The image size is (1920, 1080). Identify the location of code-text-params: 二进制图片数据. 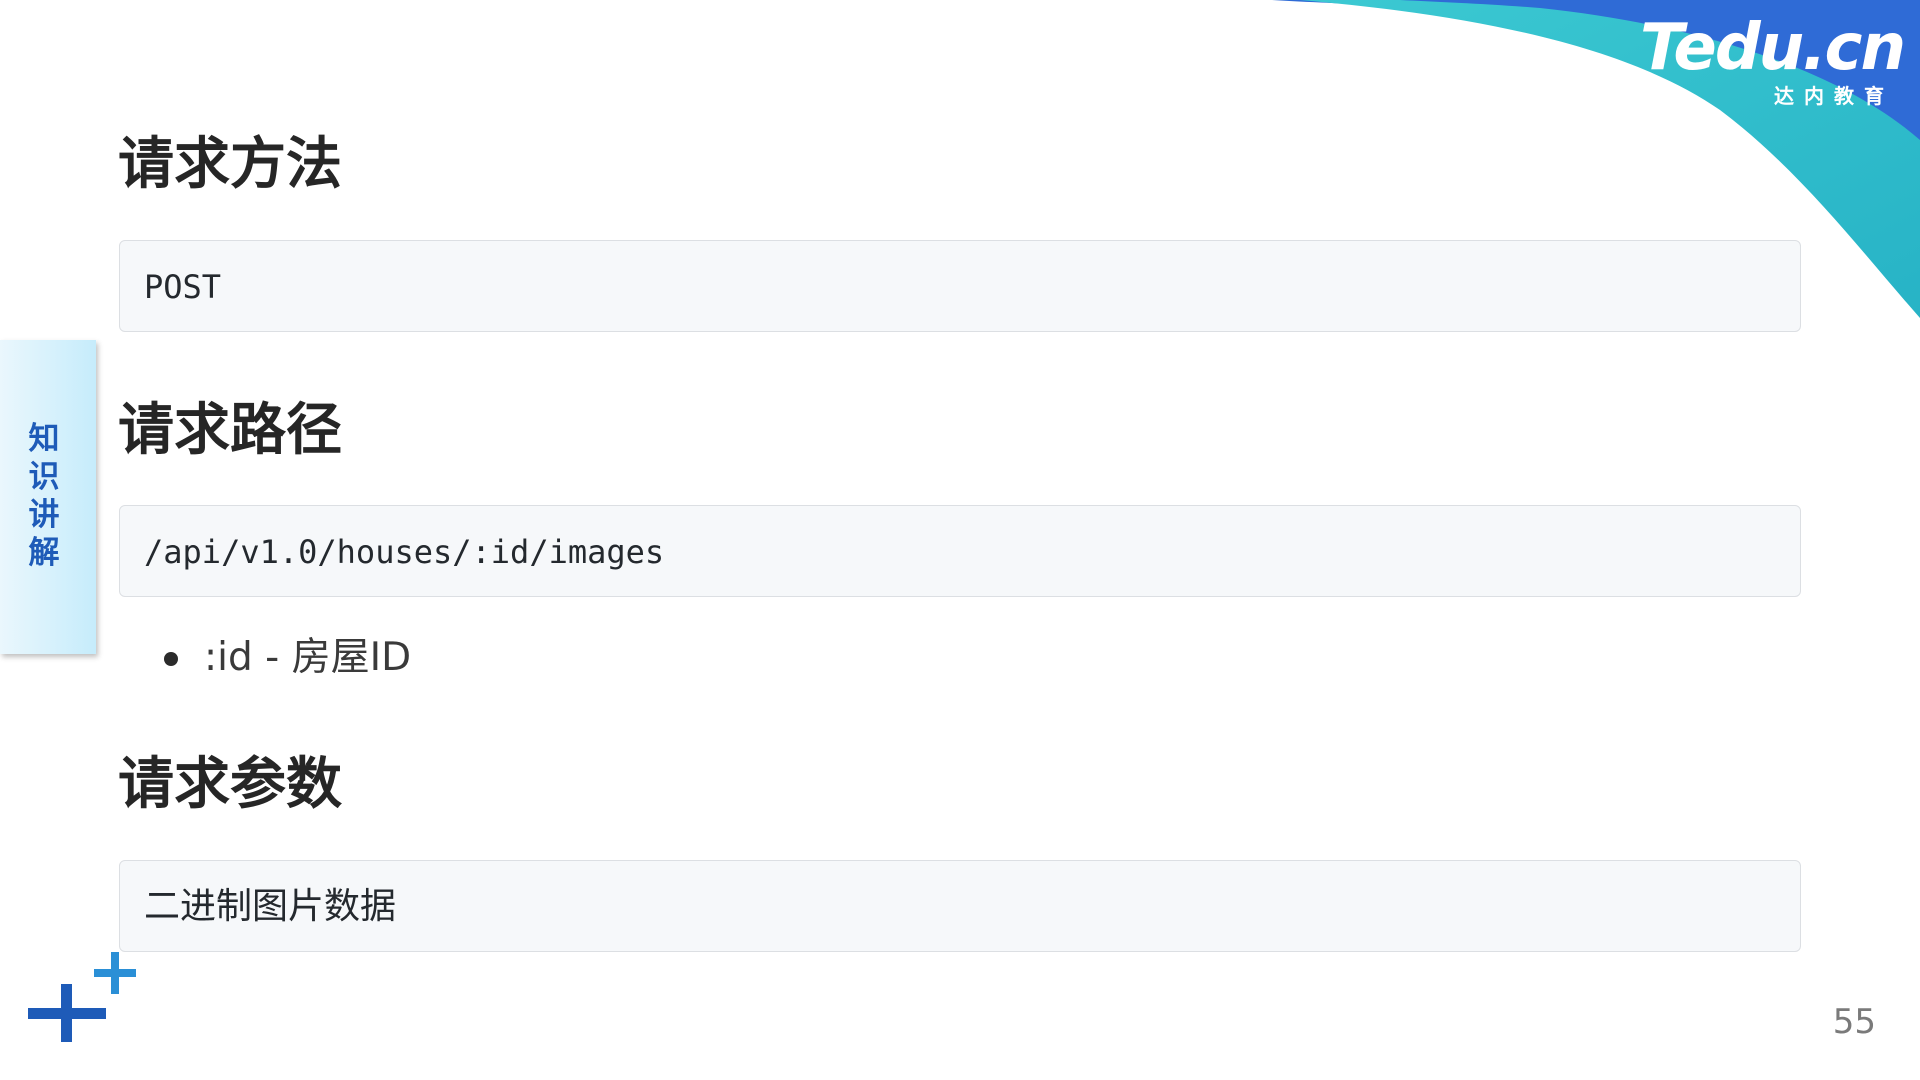
(270, 906).